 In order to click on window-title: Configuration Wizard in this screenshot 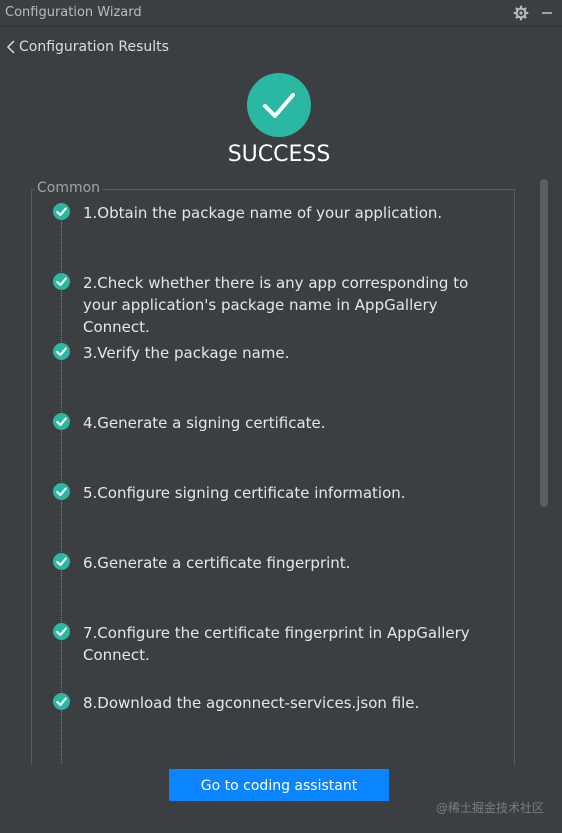, I will do `click(73, 12)`.